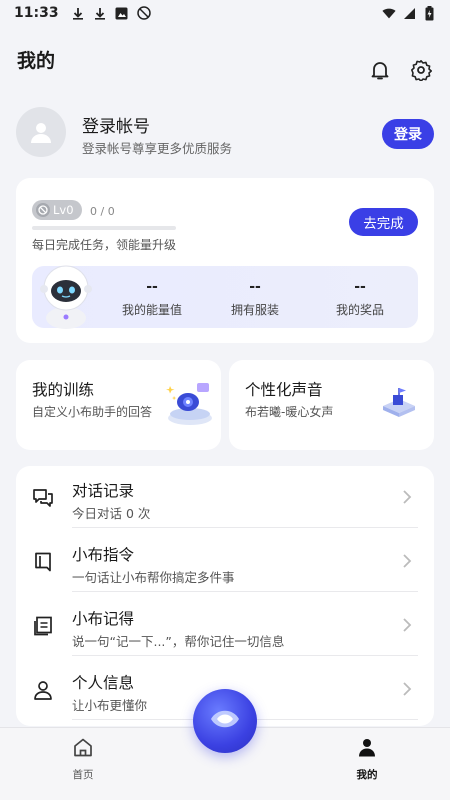  I want to click on list-item-subtitle: 今日对话 0 次, so click(111, 513).